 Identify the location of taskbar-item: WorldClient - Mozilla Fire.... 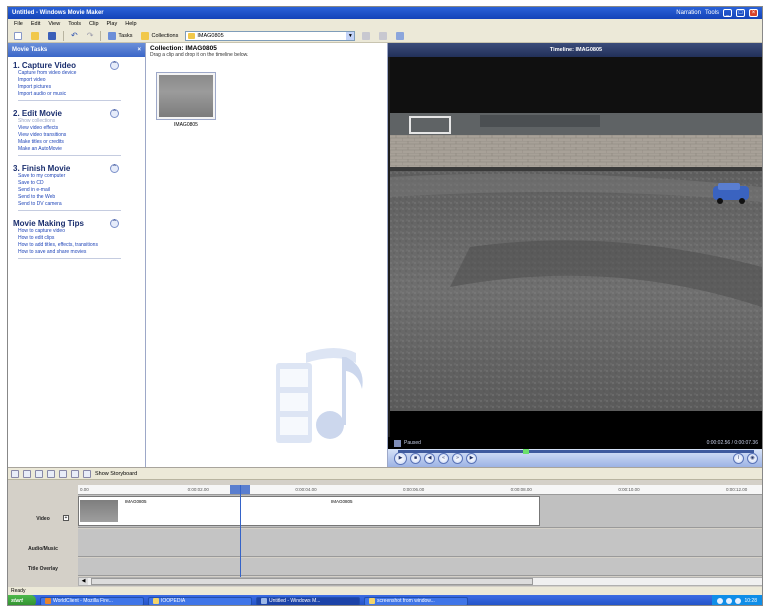
(92, 600).